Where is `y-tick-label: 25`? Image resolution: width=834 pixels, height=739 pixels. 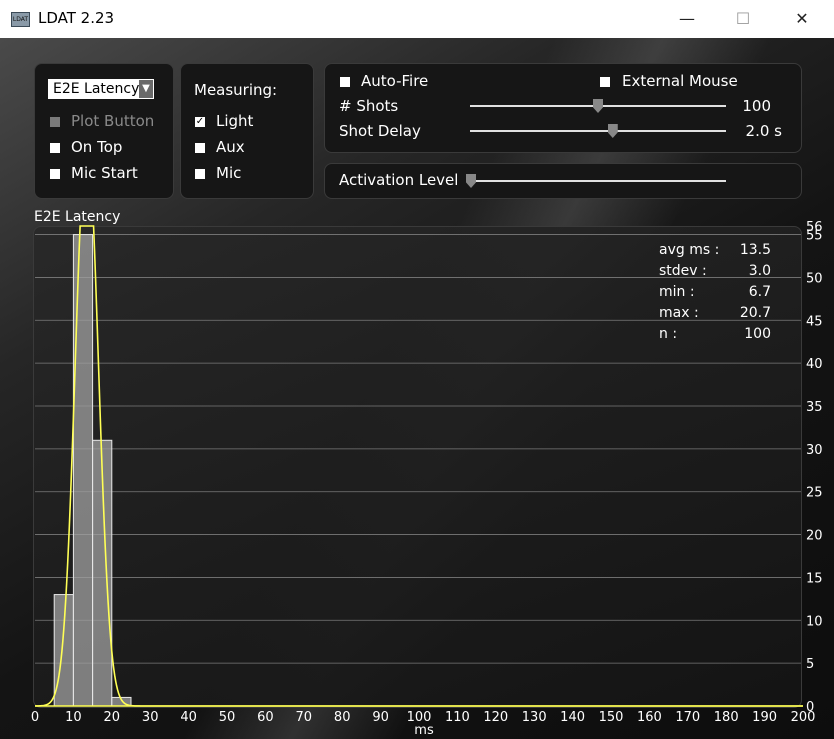
y-tick-label: 25 is located at coordinates (814, 493).